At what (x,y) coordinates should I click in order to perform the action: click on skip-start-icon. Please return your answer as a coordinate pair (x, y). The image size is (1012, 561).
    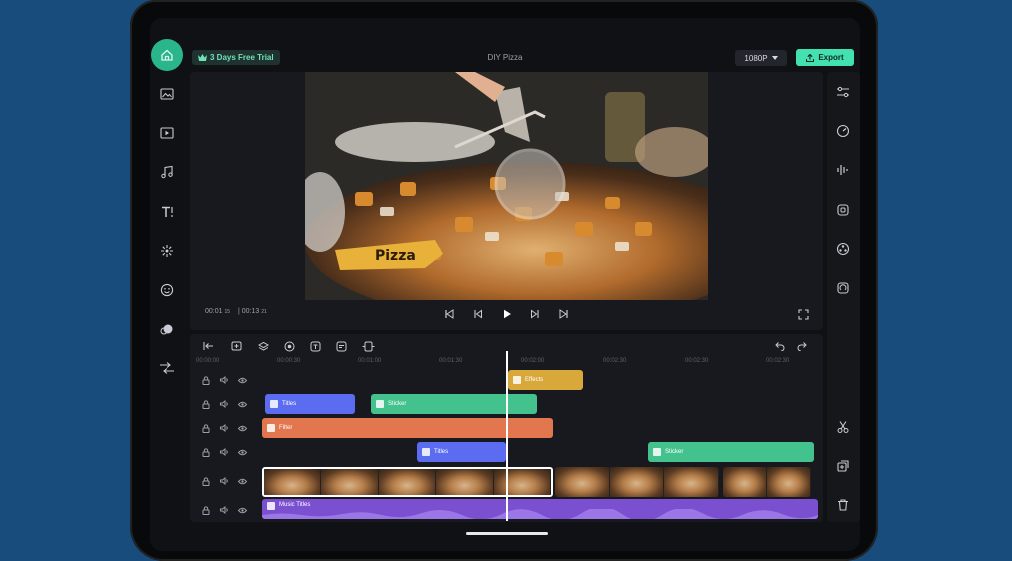
    Looking at the image, I should click on (449, 314).